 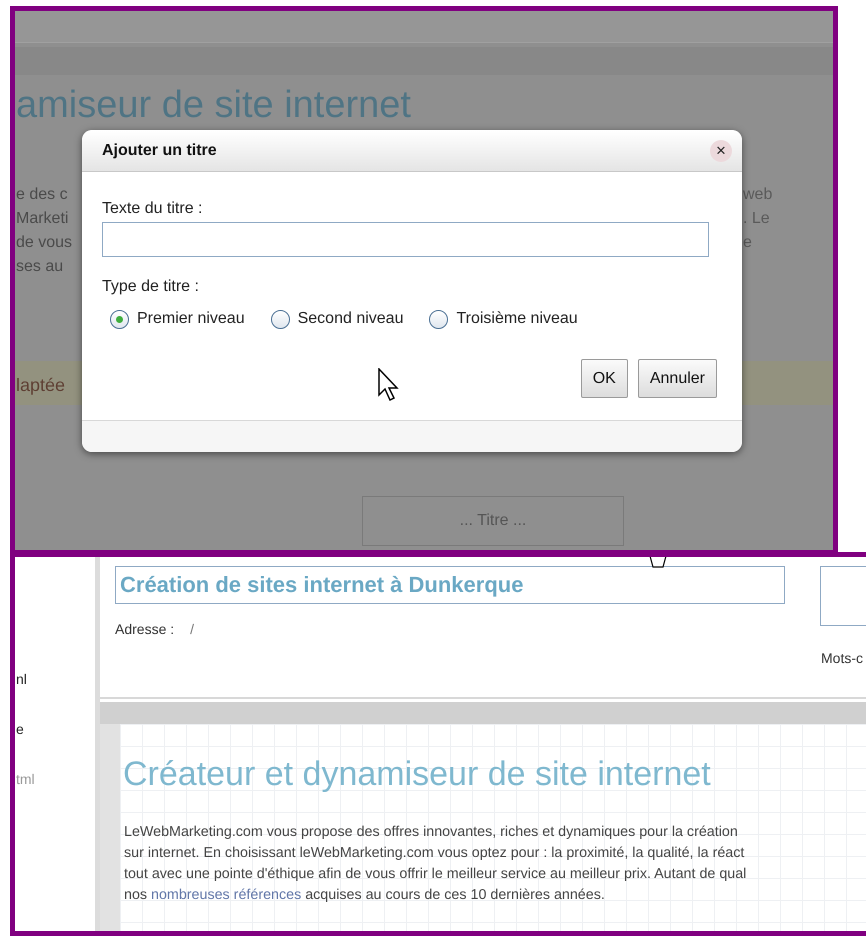 What do you see at coordinates (213, 105) in the screenshot?
I see `heading-text: amiseur de site internet` at bounding box center [213, 105].